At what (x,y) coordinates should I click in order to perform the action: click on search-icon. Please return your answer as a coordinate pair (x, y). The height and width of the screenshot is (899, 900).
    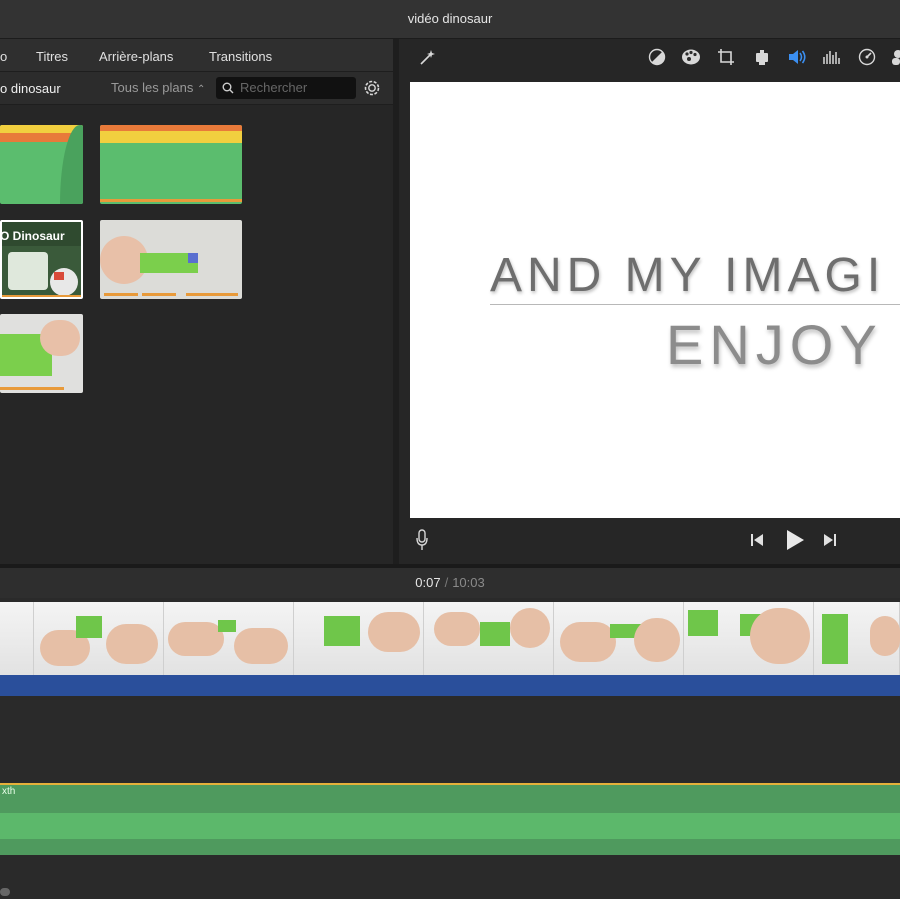
    Looking at the image, I should click on (228, 88).